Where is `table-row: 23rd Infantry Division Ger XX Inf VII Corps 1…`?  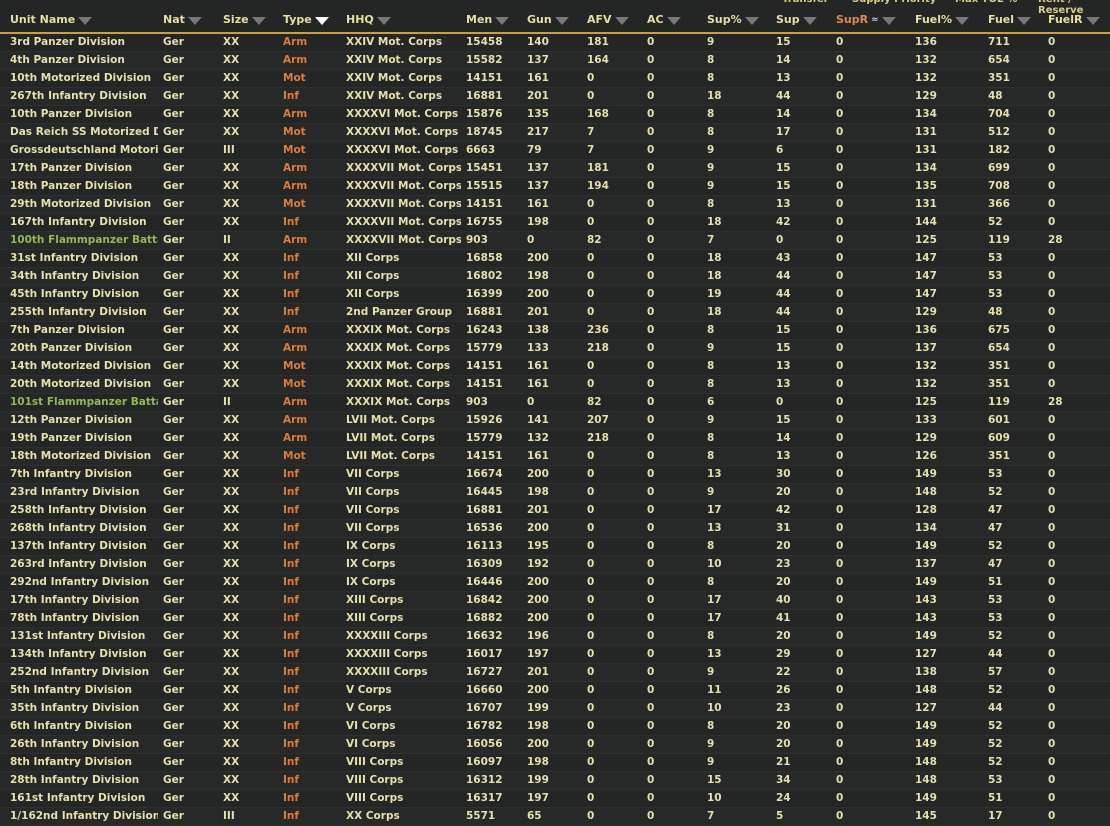
table-row: 23rd Infantry Division Ger XX Inf VII Corps 1… is located at coordinates (555, 493).